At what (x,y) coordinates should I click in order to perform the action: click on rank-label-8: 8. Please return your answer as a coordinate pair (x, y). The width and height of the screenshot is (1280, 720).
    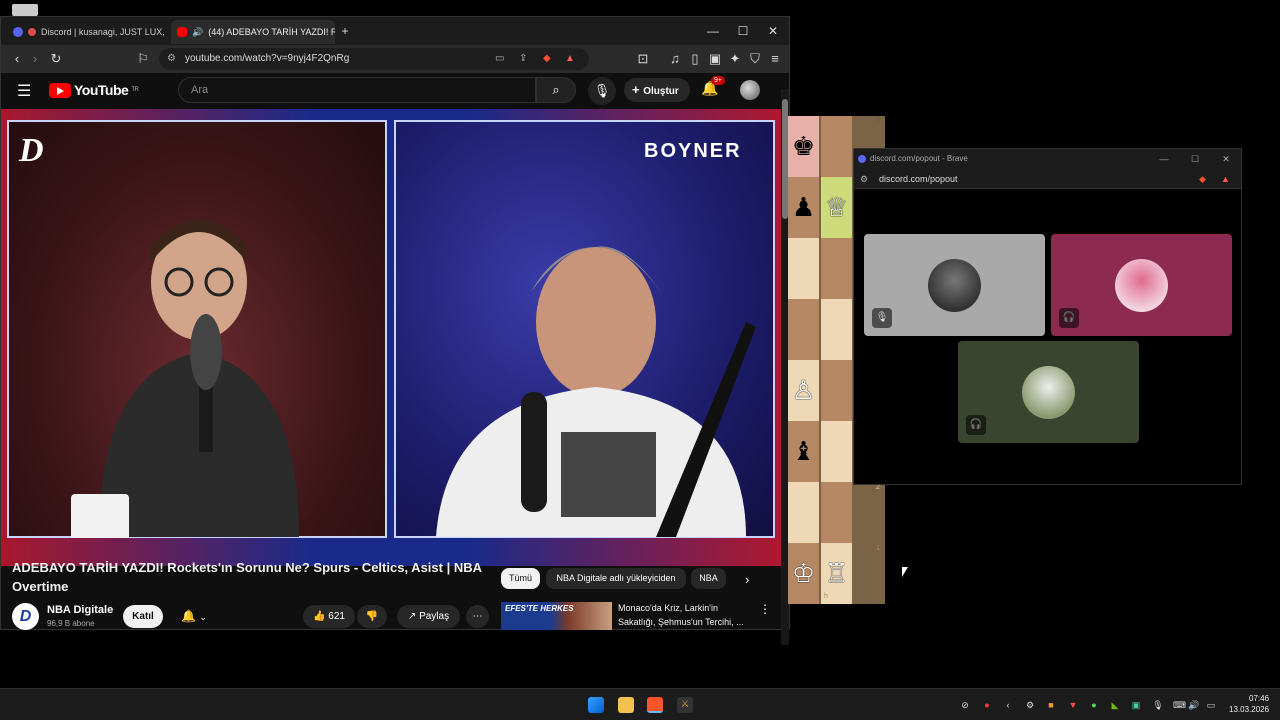
    Looking at the image, I should click on (878, 121).